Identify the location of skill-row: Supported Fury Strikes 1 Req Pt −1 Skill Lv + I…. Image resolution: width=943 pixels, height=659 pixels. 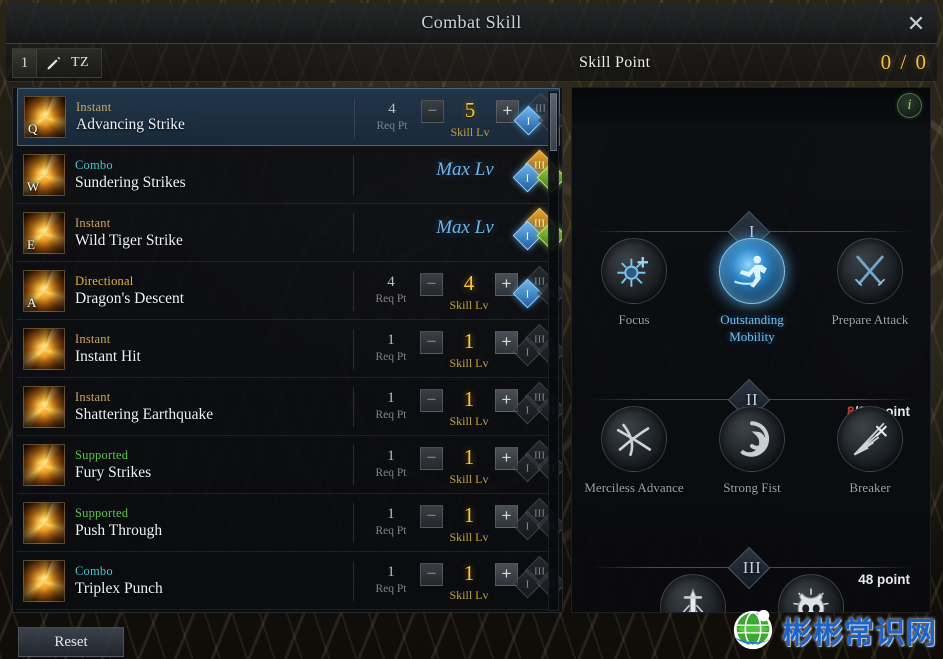
(289, 465).